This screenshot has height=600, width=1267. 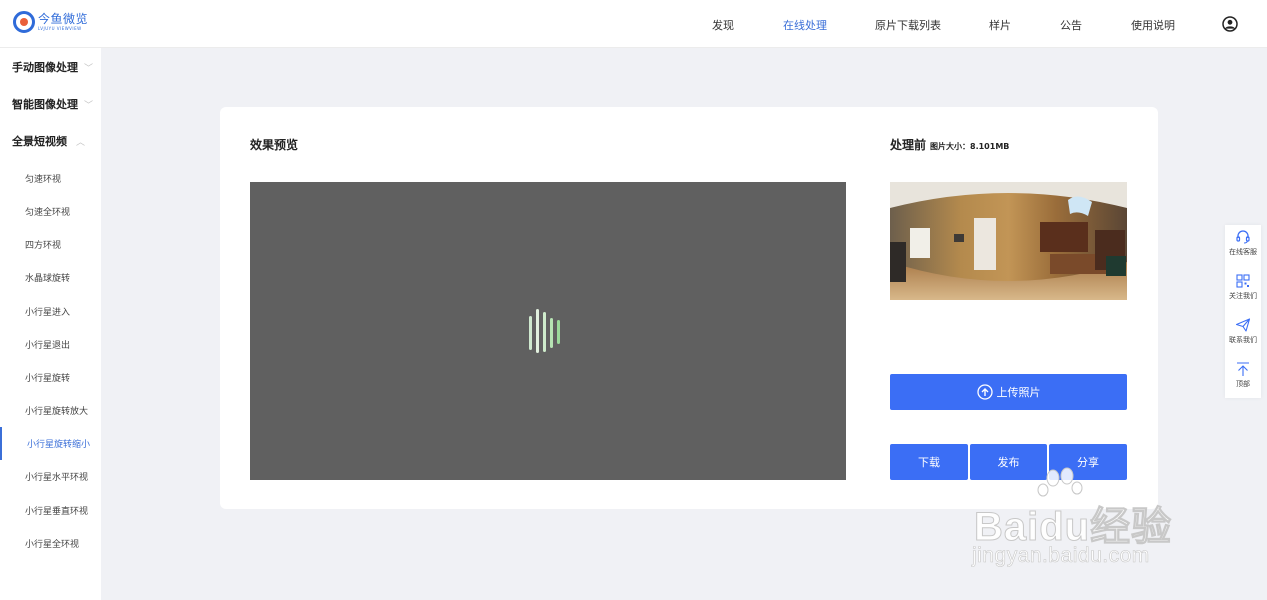 What do you see at coordinates (1008, 241) in the screenshot?
I see `panorama-thumbnail` at bounding box center [1008, 241].